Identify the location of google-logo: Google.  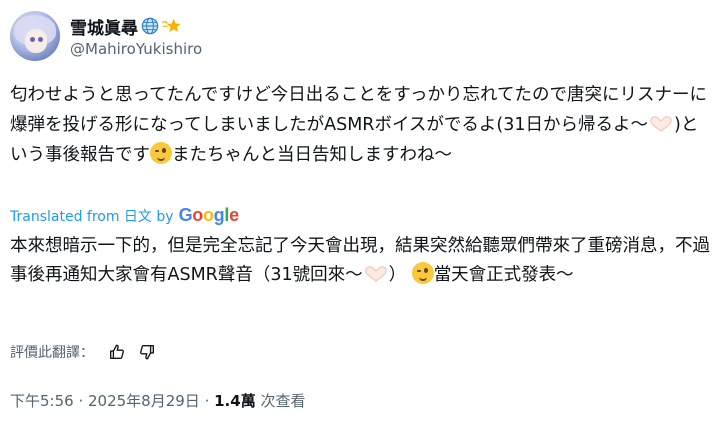
(209, 215).